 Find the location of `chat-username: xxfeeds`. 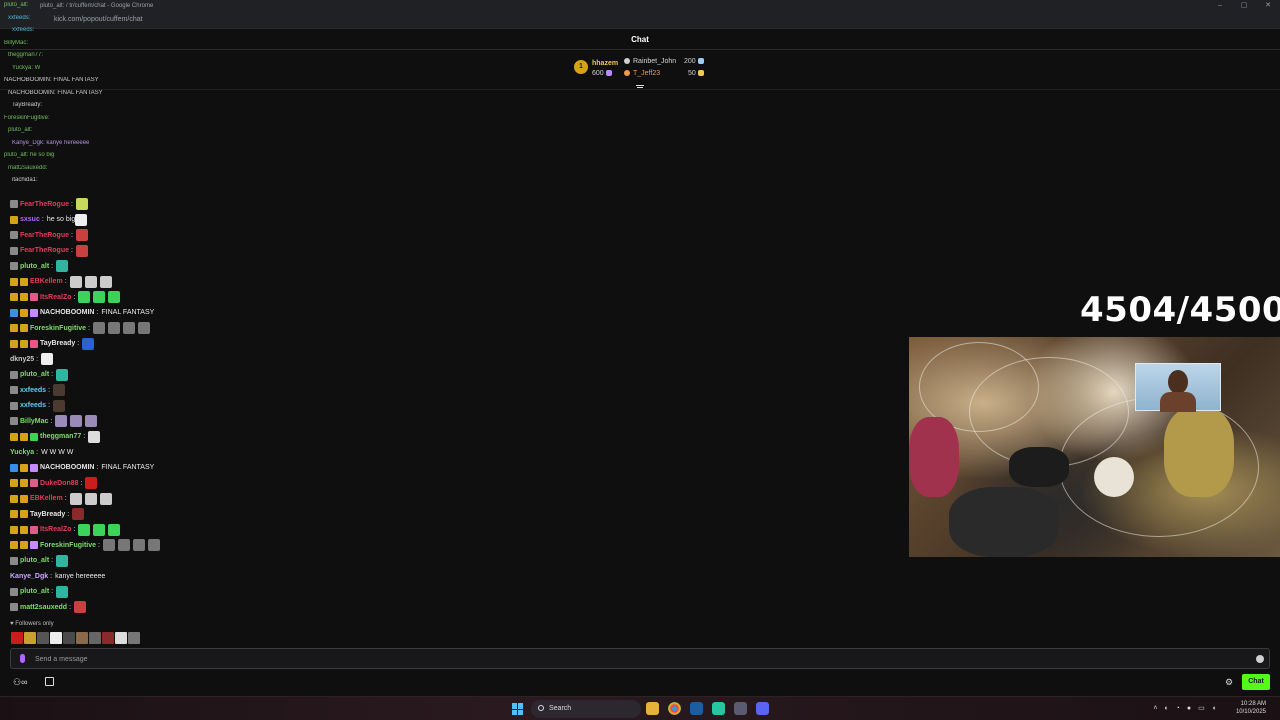

chat-username: xxfeeds is located at coordinates (33, 405).